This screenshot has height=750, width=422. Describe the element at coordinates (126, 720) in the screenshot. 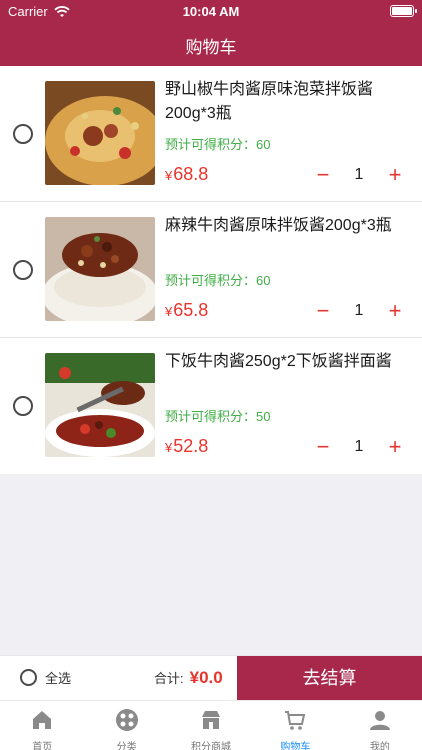

I see `category-icon` at that location.